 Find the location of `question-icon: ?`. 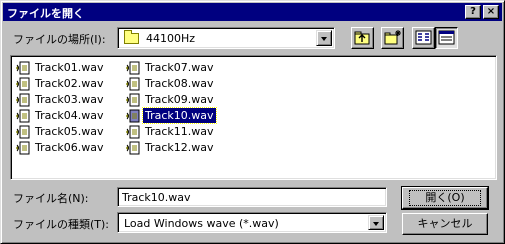

question-icon: ? is located at coordinates (473, 11).